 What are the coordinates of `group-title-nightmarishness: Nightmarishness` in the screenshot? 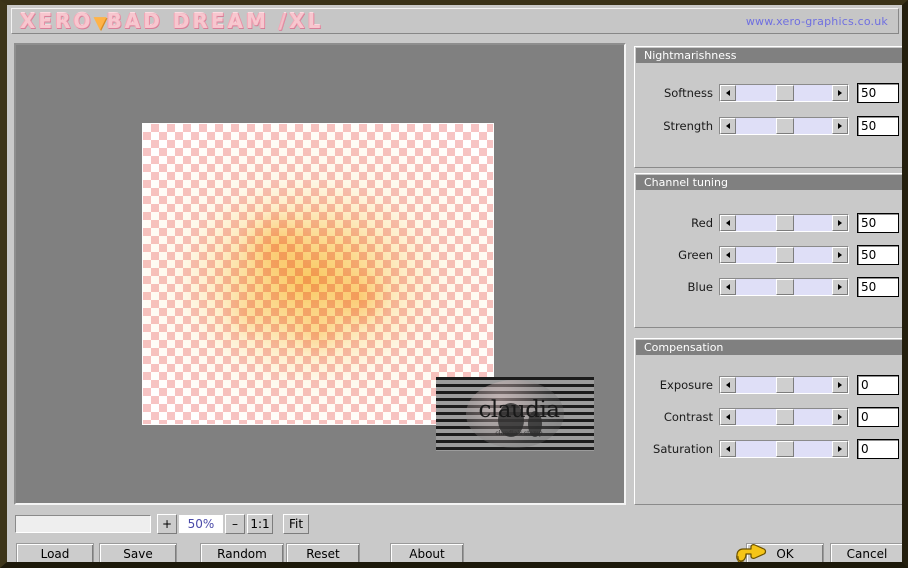 It's located at (769, 55).